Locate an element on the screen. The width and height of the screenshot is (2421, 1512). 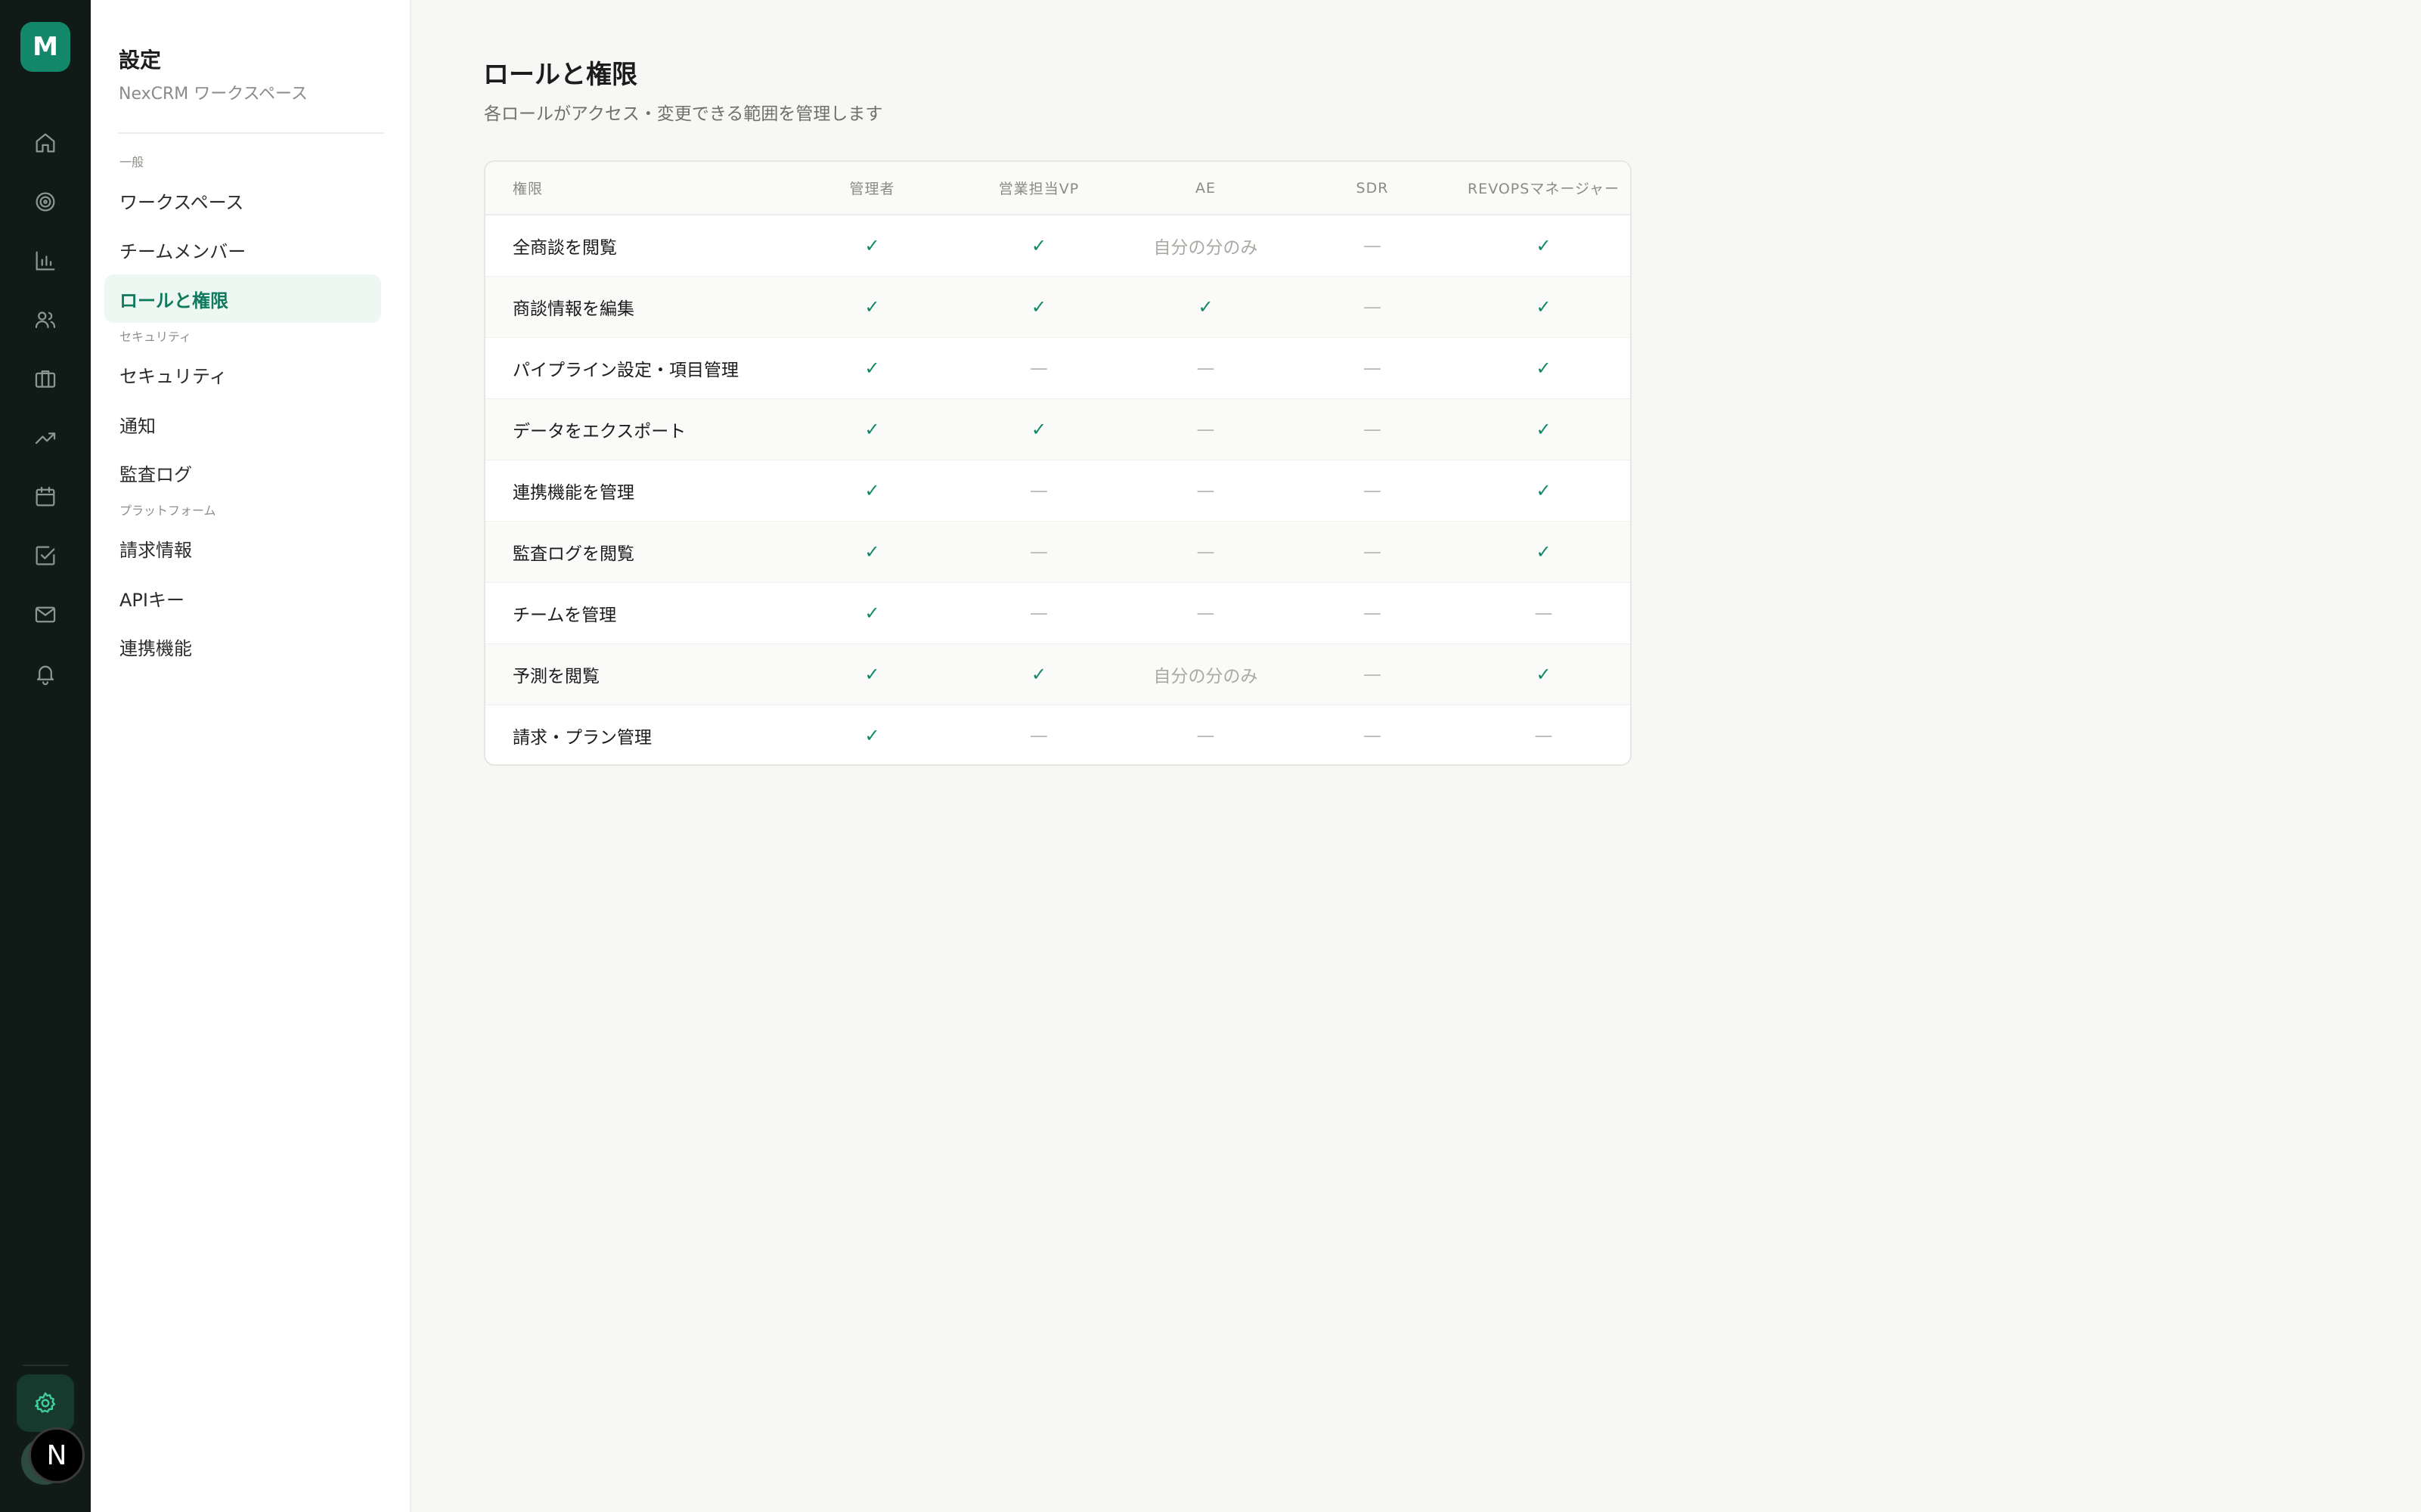
home-icon is located at coordinates (45, 143).